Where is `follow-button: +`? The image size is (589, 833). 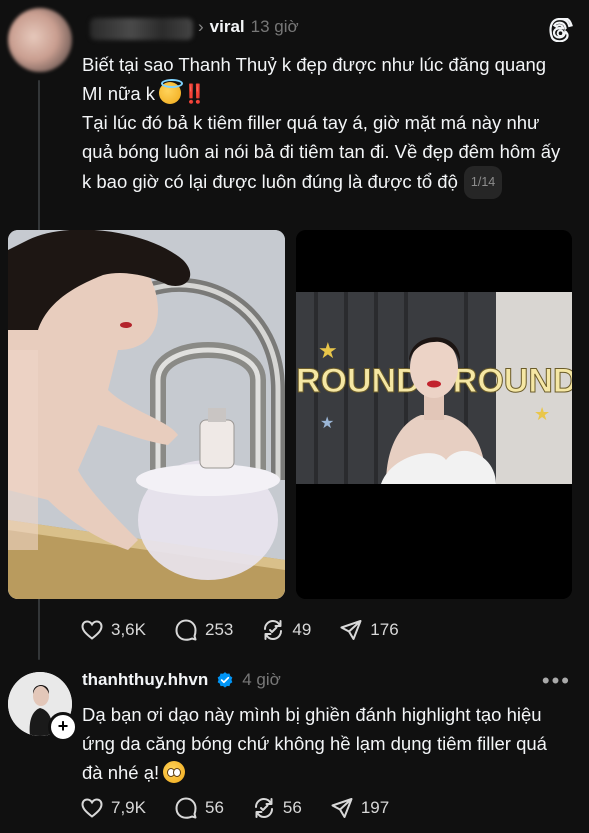
follow-button: + is located at coordinates (63, 727).